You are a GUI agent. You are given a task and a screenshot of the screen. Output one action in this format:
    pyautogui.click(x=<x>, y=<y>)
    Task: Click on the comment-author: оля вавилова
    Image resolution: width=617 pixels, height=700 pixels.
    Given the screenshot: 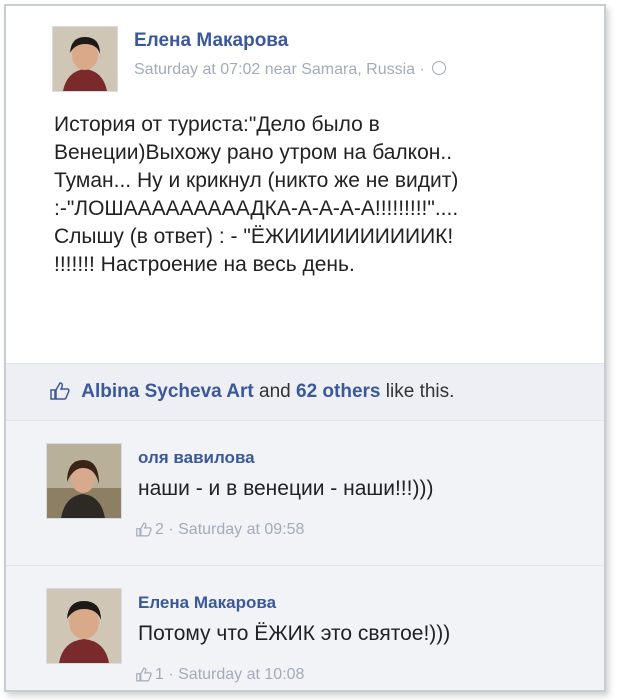 What is the action you would take?
    pyautogui.click(x=196, y=458)
    